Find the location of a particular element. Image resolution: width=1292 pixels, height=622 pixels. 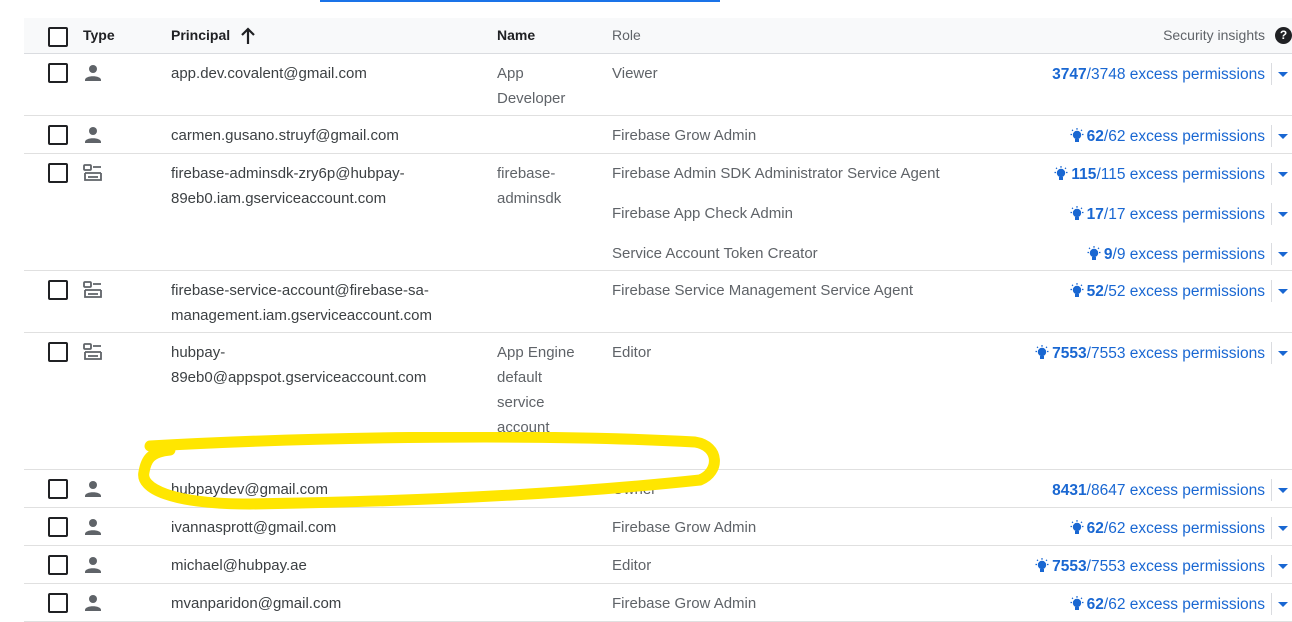

principal-email: carmen.gusano.struyf@gmail.com is located at coordinates (285, 135).